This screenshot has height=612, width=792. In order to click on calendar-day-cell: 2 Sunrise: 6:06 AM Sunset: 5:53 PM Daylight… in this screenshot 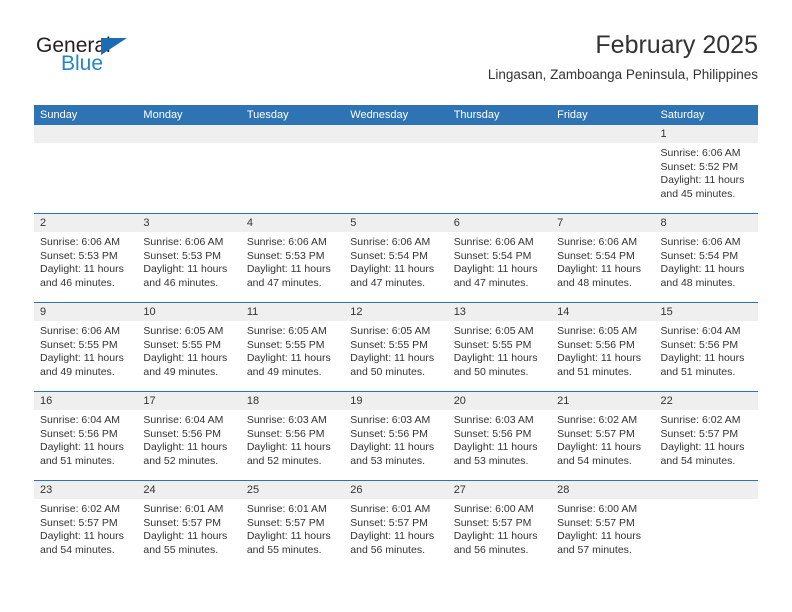, I will do `click(86, 258)`.